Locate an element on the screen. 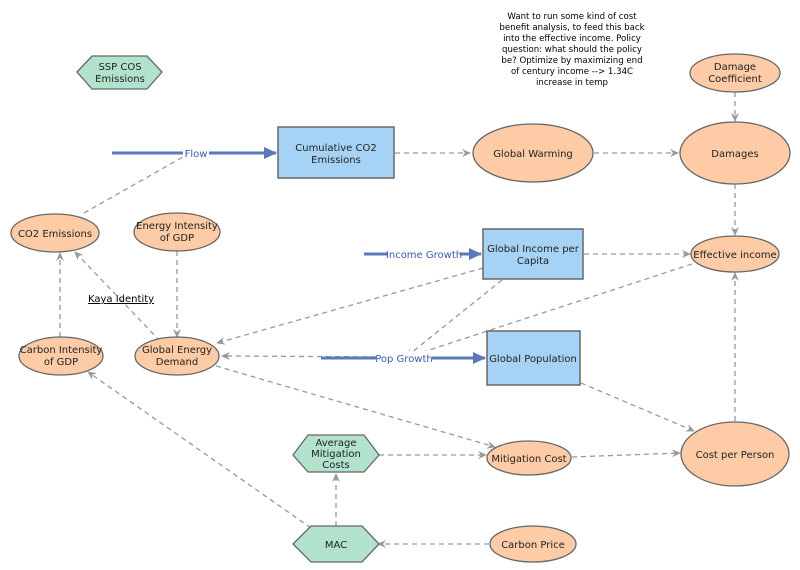 Image resolution: width=800 pixels, height=570 pixels. var-cost-per-person: Cost per Person is located at coordinates (735, 454).